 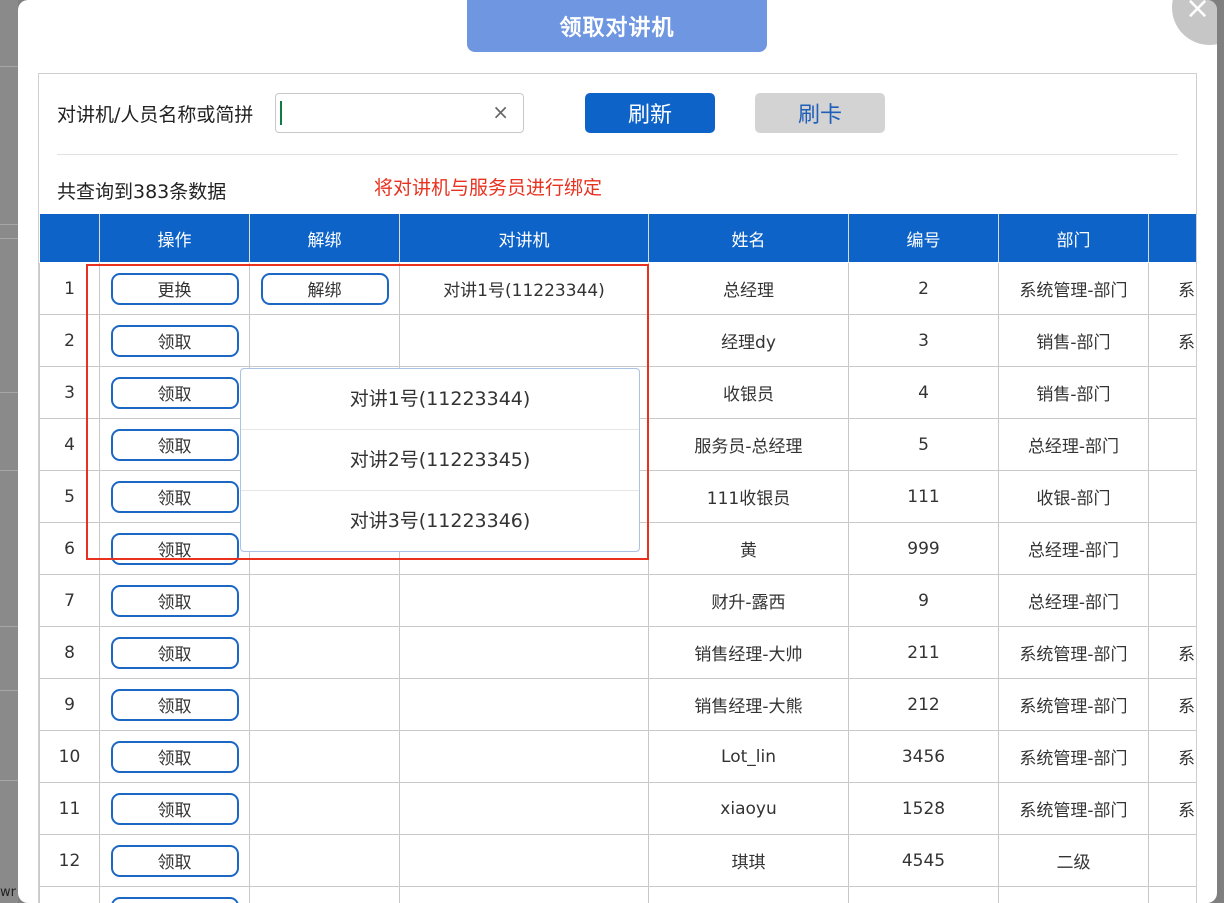 What do you see at coordinates (748, 392) in the screenshot?
I see `name-cell: 收银员` at bounding box center [748, 392].